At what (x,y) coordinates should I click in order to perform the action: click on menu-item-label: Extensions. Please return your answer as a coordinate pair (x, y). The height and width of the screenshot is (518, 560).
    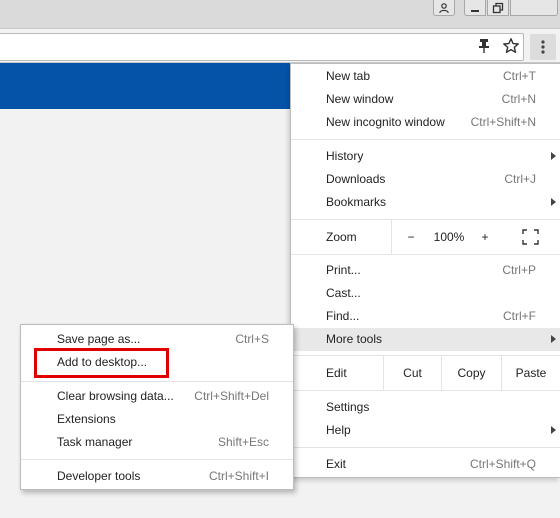
    Looking at the image, I should click on (86, 419).